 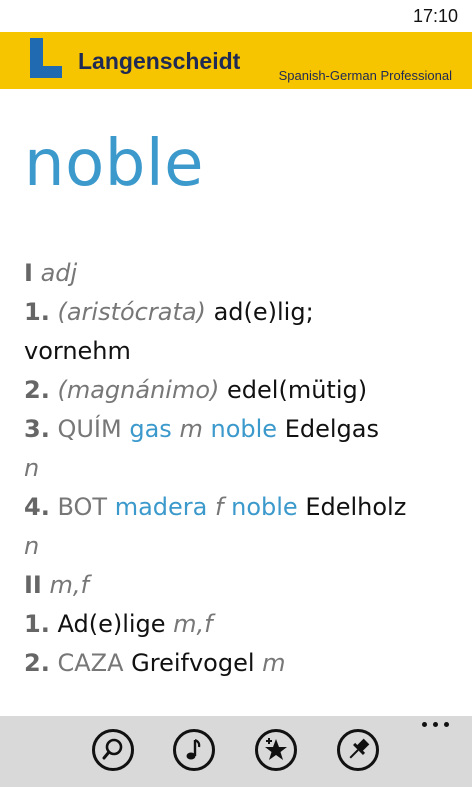 What do you see at coordinates (37, 507) in the screenshot?
I see `sense-number: 4.` at bounding box center [37, 507].